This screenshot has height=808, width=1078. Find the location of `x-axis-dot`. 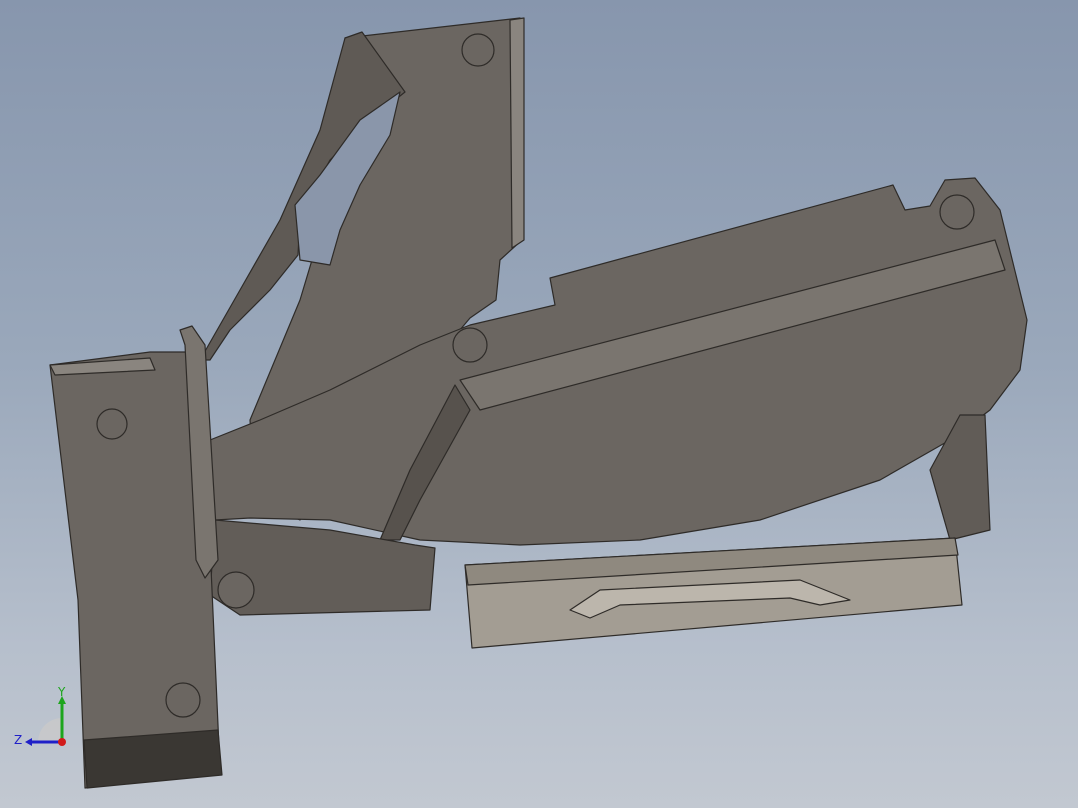

x-axis-dot is located at coordinates (62, 742).